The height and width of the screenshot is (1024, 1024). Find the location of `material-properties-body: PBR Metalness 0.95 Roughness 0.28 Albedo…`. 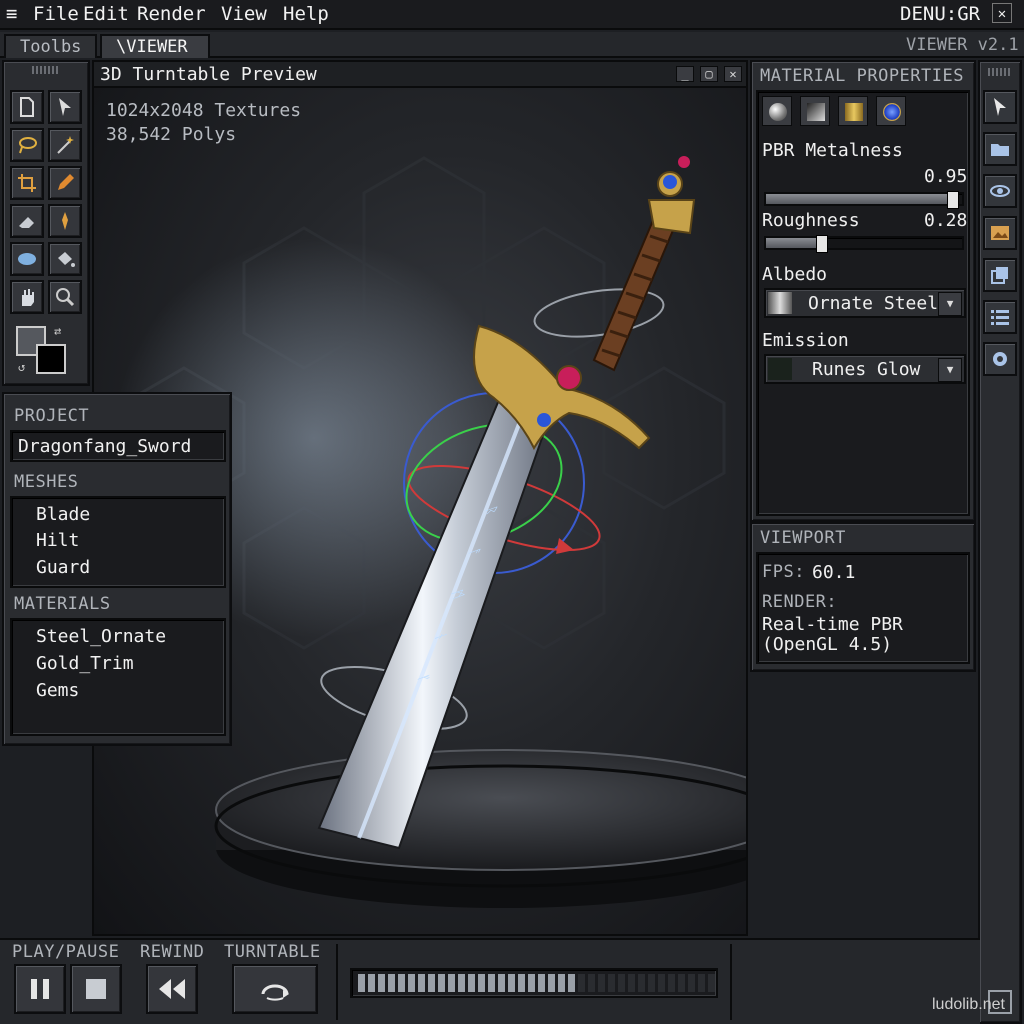

material-properties-body: PBR Metalness 0.95 Roughness 0.28 Albedo… is located at coordinates (863, 303).